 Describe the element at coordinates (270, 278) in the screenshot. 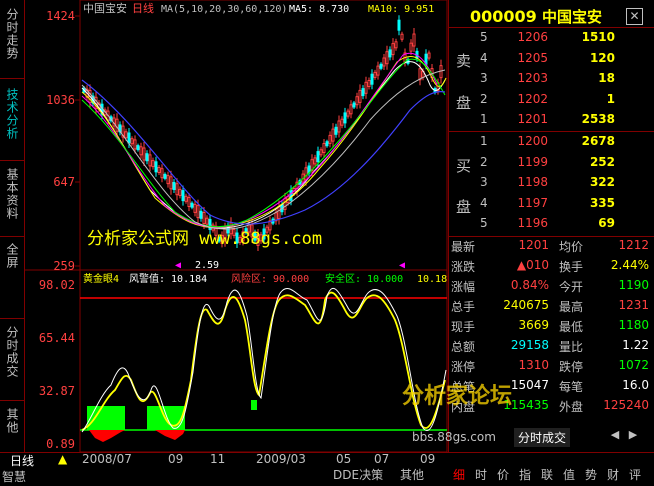

I see `indicator-risk: 风险区: 90.000` at that location.